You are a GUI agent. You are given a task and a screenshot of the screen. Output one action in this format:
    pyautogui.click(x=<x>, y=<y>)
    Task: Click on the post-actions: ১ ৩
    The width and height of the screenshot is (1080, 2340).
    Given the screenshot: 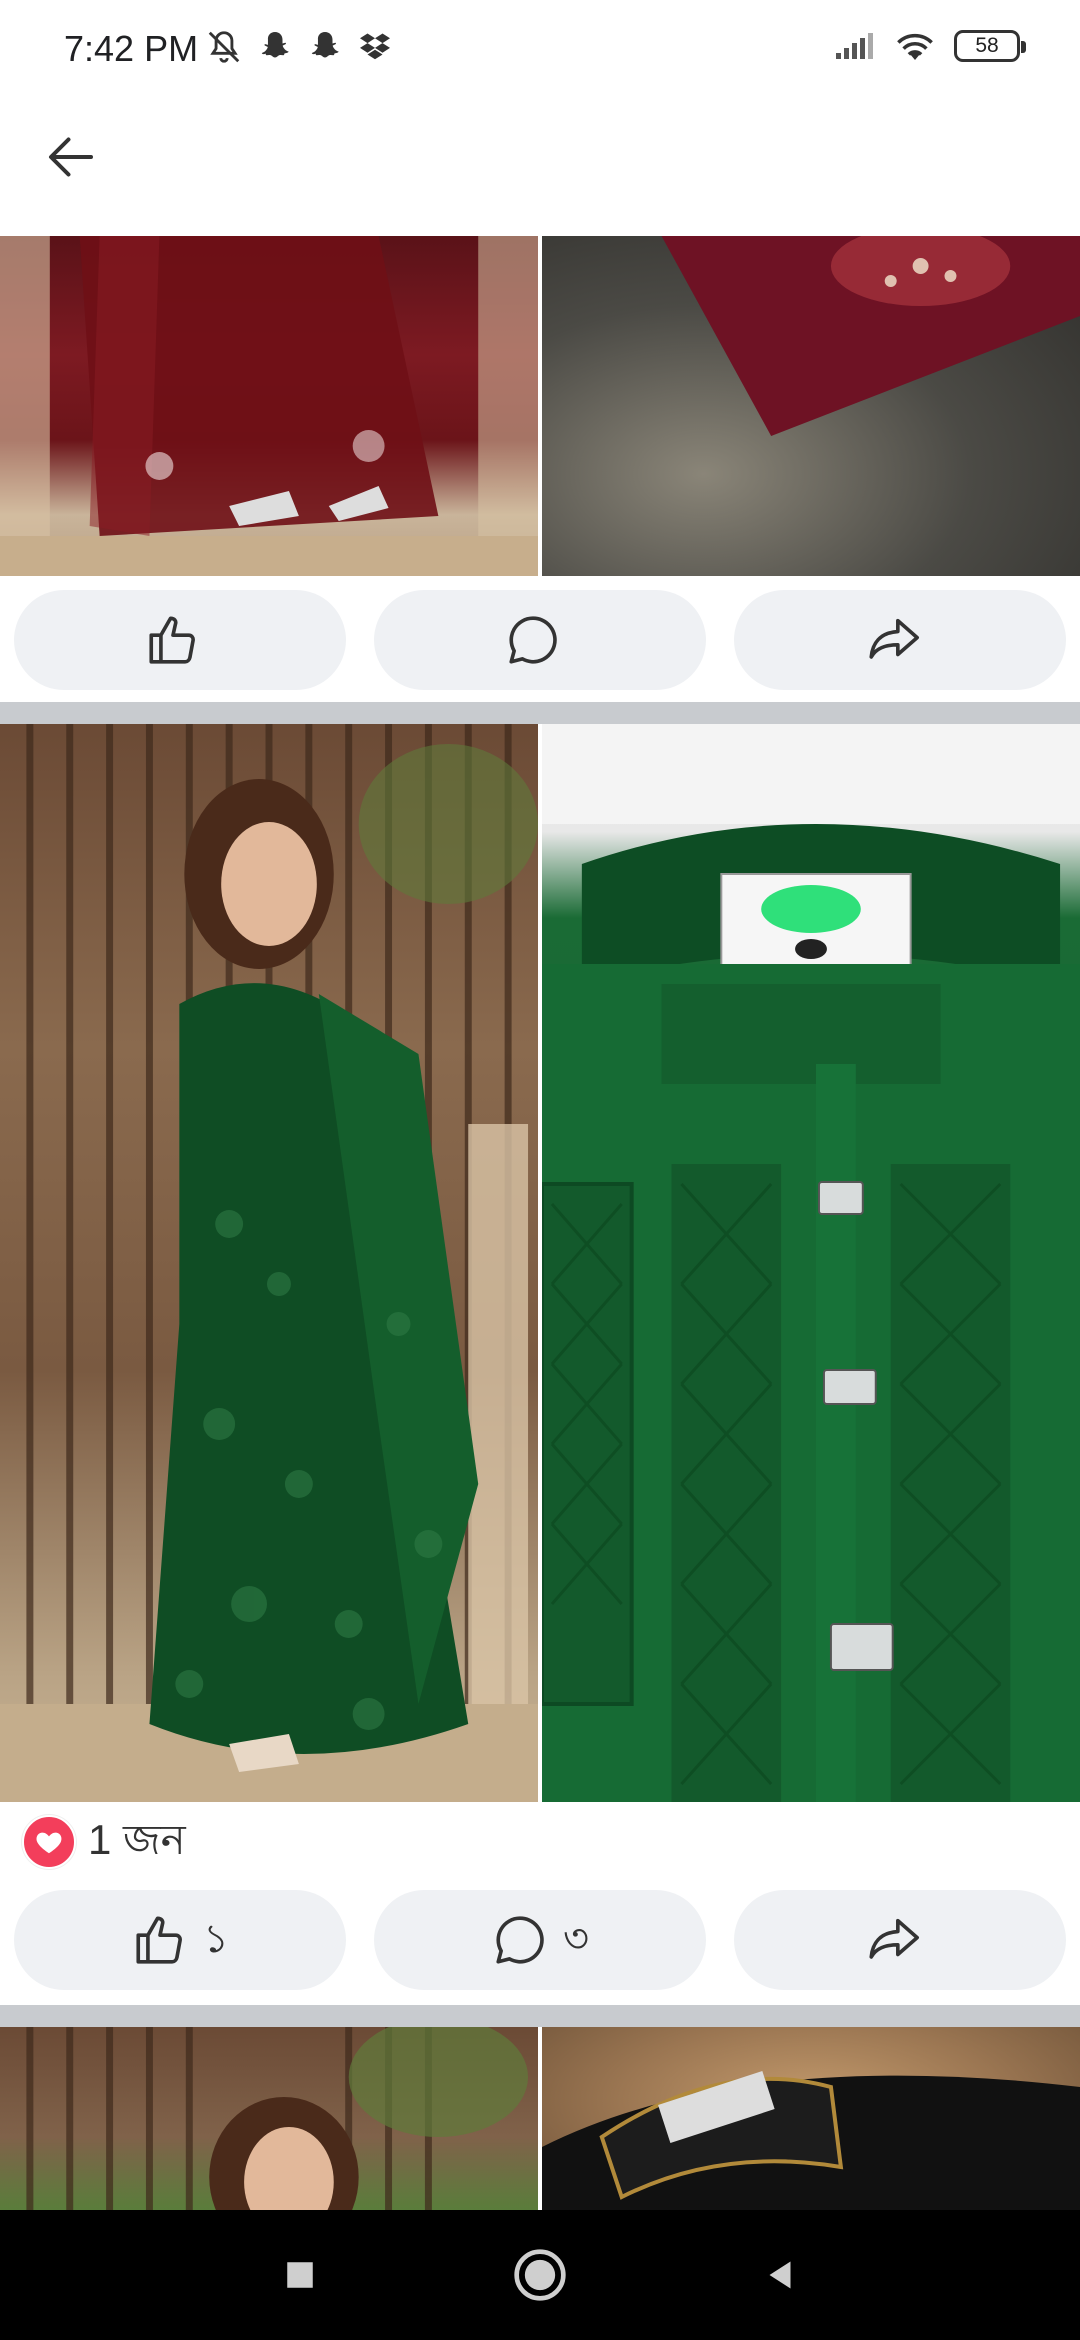 What is the action you would take?
    pyautogui.click(x=540, y=1940)
    